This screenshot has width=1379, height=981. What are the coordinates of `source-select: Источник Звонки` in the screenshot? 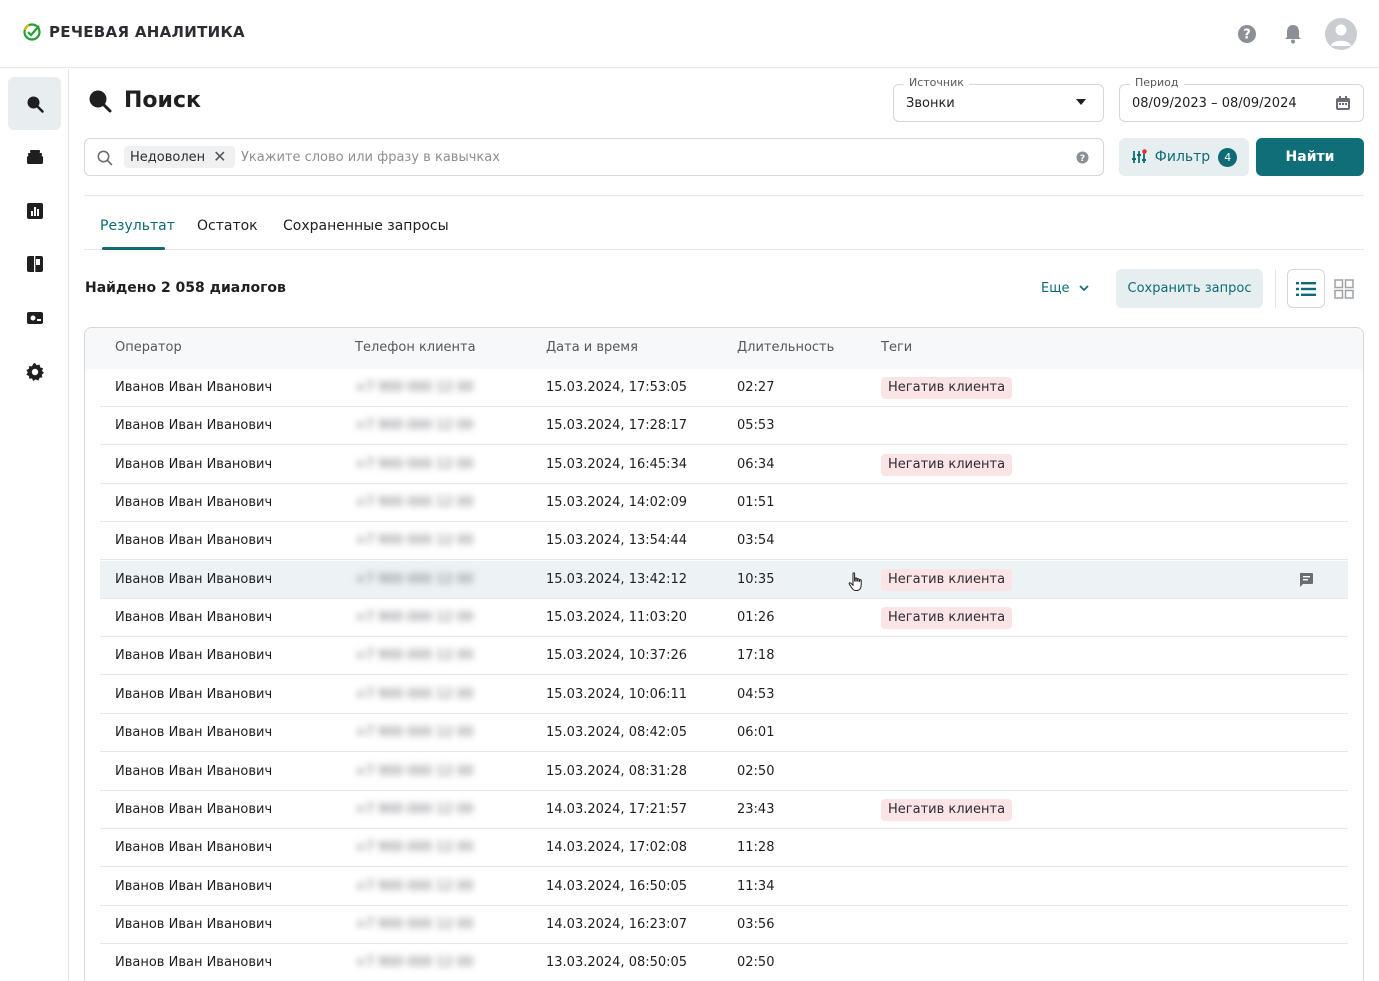 It's located at (998, 99).